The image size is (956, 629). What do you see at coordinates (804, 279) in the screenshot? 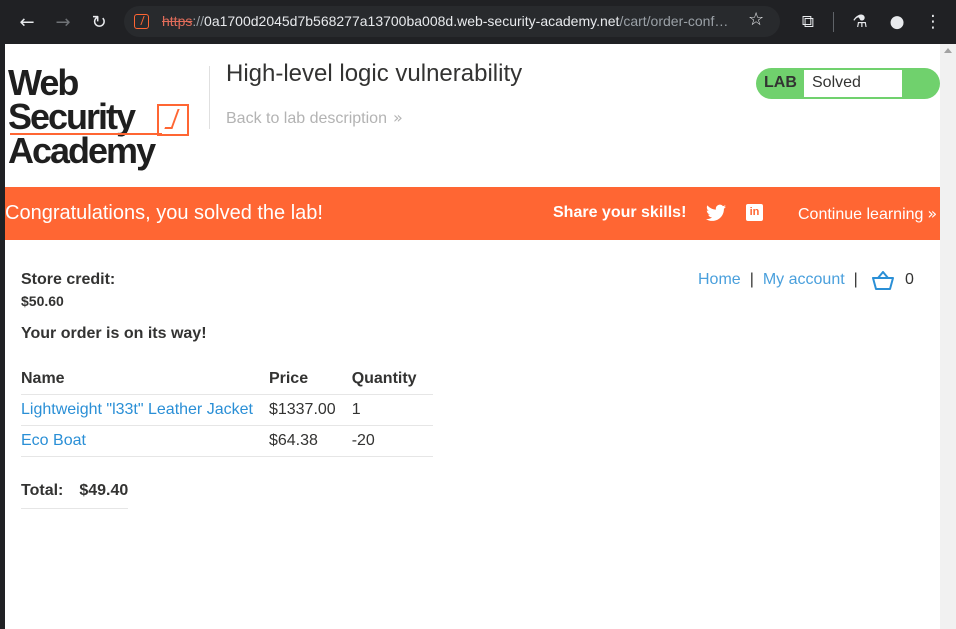
I see `my-account-link: My account` at bounding box center [804, 279].